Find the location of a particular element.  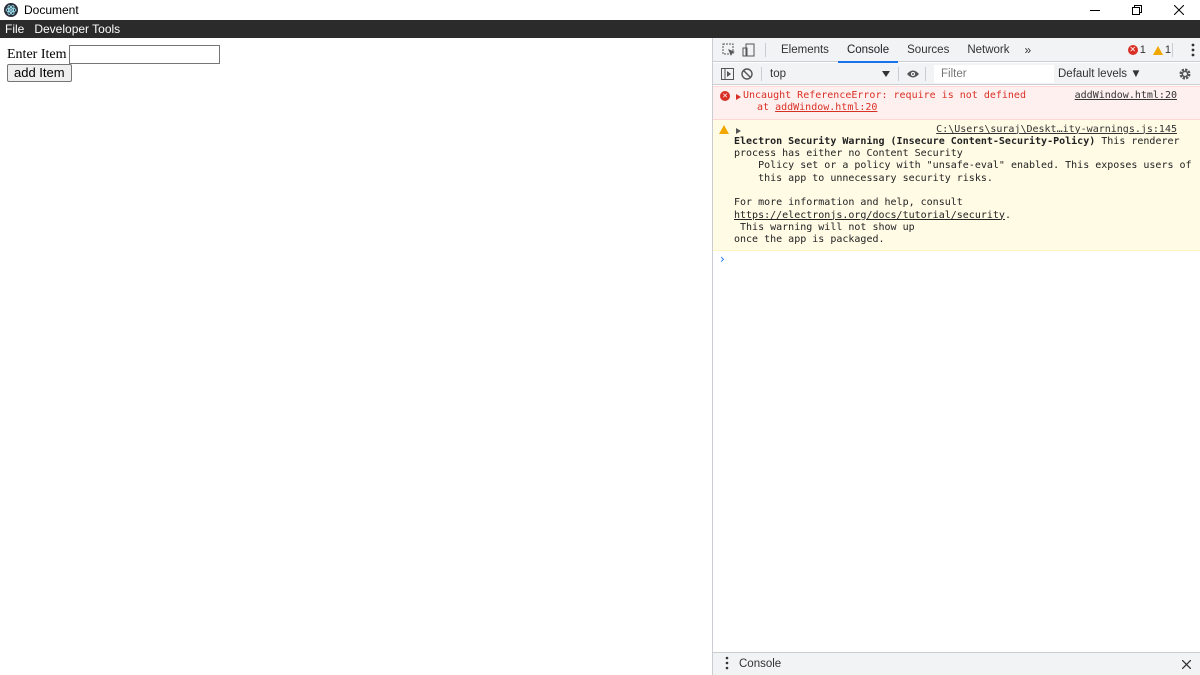

devtools-tab-bar: Elements Console Sources Network » ✕ 1 1 is located at coordinates (956, 50).